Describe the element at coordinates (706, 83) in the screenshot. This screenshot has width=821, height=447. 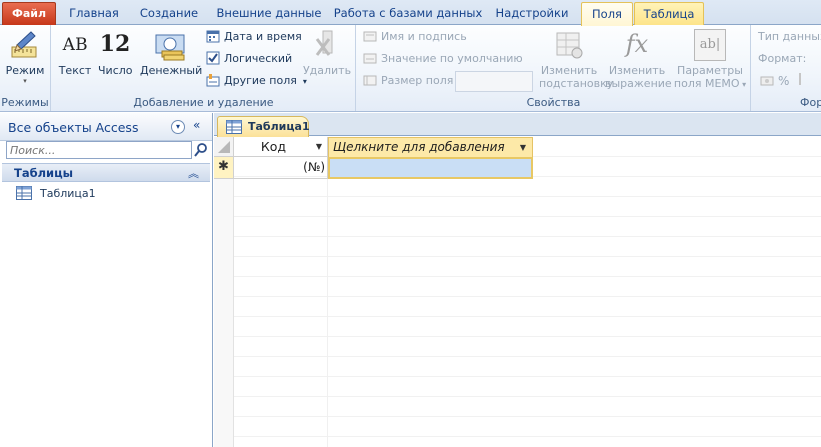
I see `memo-settings-label-2: поля МЕМО` at that location.